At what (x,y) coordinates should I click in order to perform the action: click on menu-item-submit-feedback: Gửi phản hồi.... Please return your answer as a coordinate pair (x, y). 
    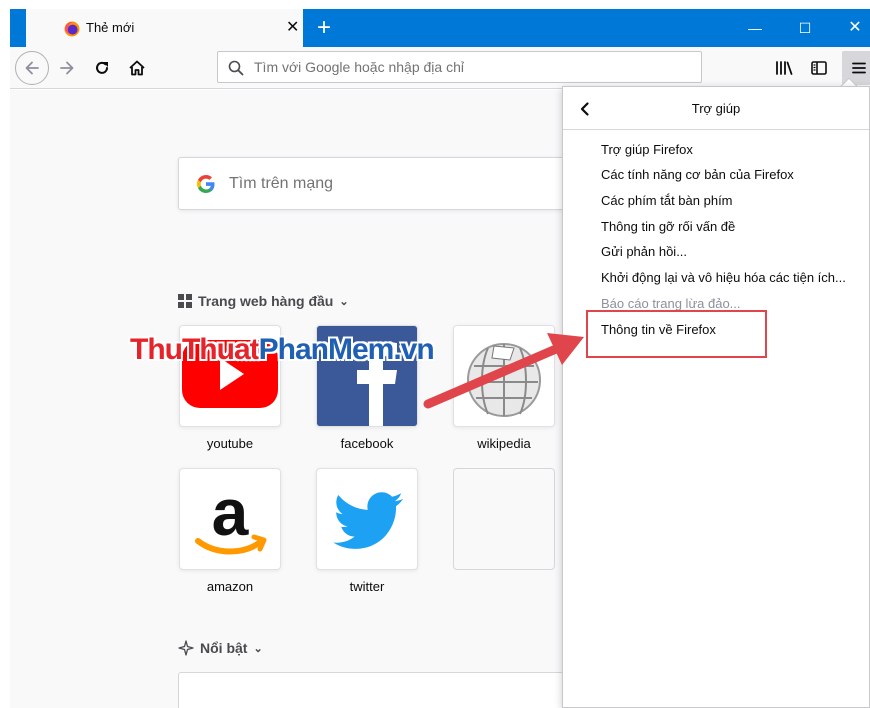
    Looking at the image, I should click on (644, 252).